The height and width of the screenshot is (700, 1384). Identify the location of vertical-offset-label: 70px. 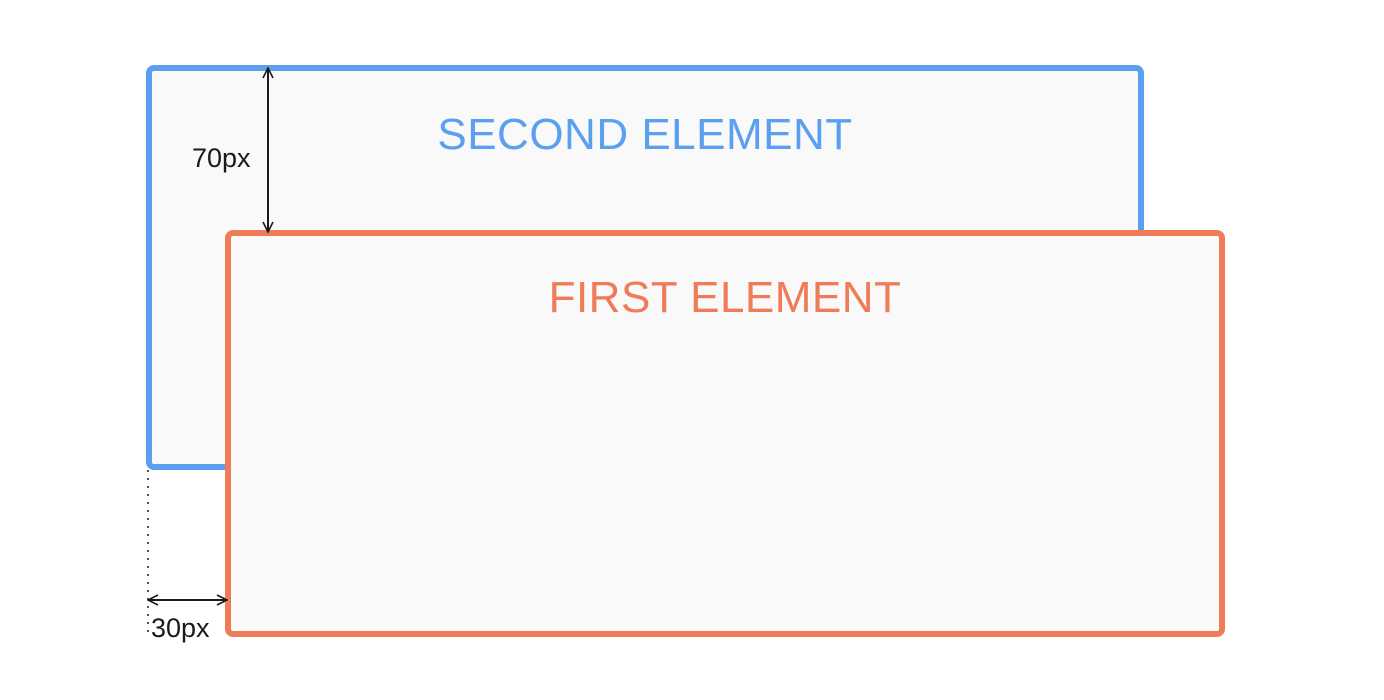
(221, 158).